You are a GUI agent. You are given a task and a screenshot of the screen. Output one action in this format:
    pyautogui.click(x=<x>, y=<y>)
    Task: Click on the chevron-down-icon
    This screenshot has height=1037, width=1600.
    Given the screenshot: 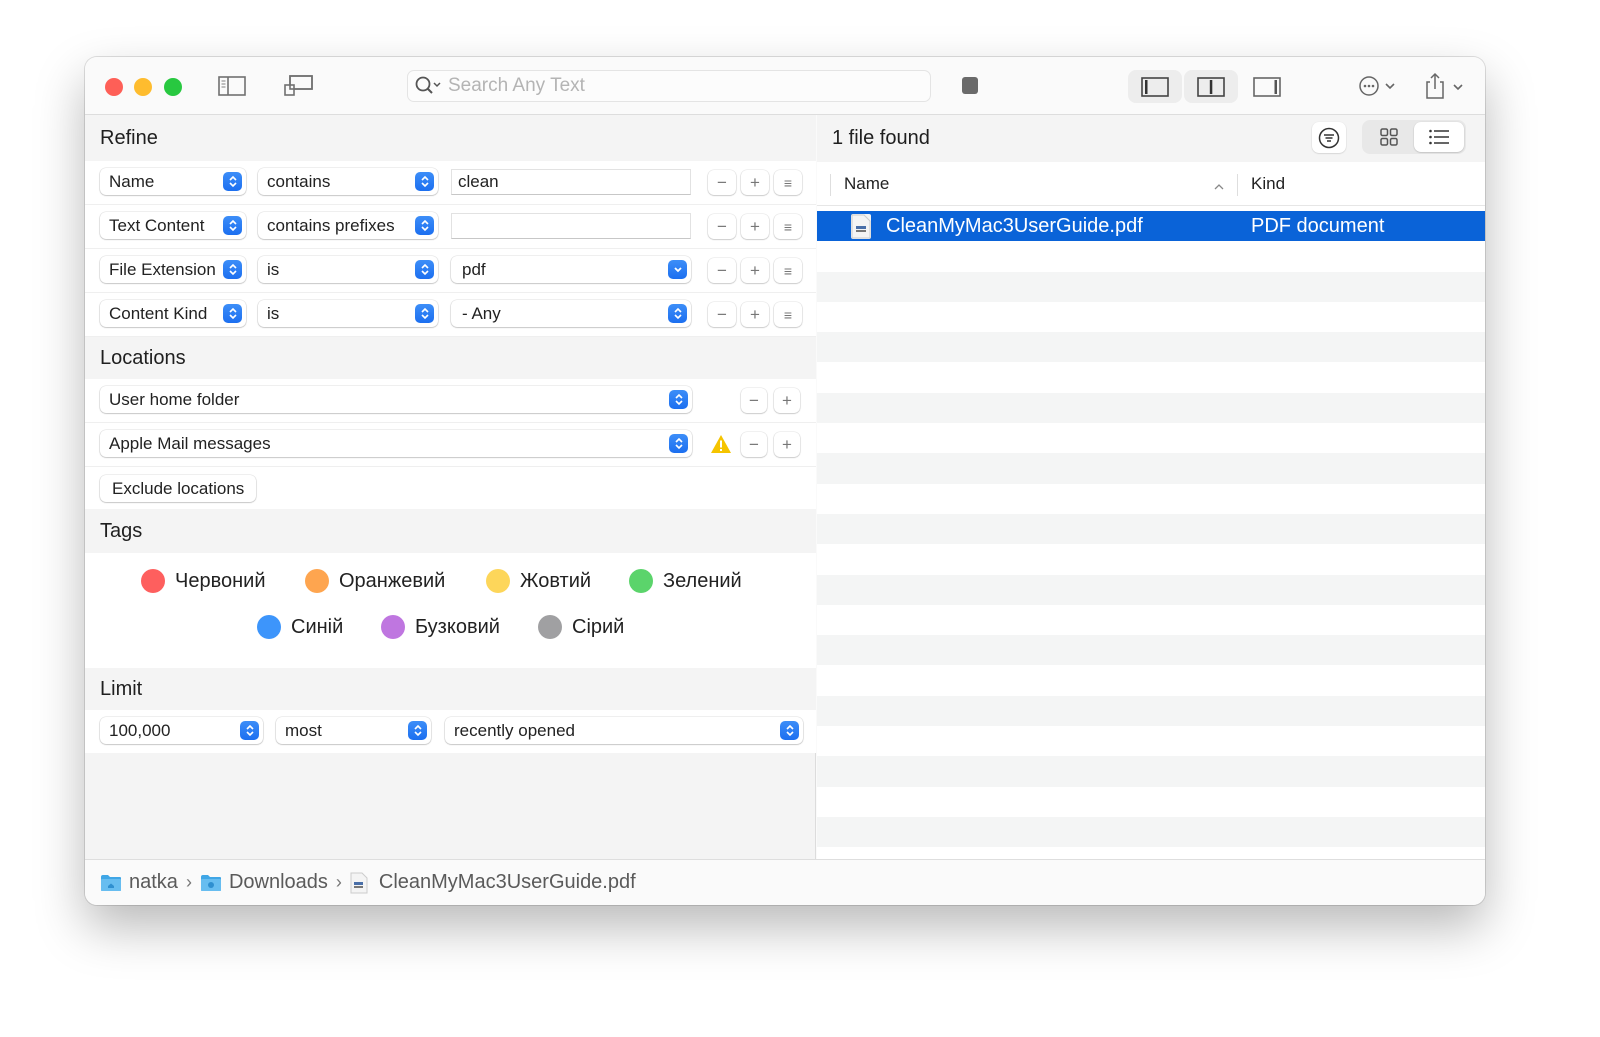 What is the action you would take?
    pyautogui.click(x=677, y=269)
    